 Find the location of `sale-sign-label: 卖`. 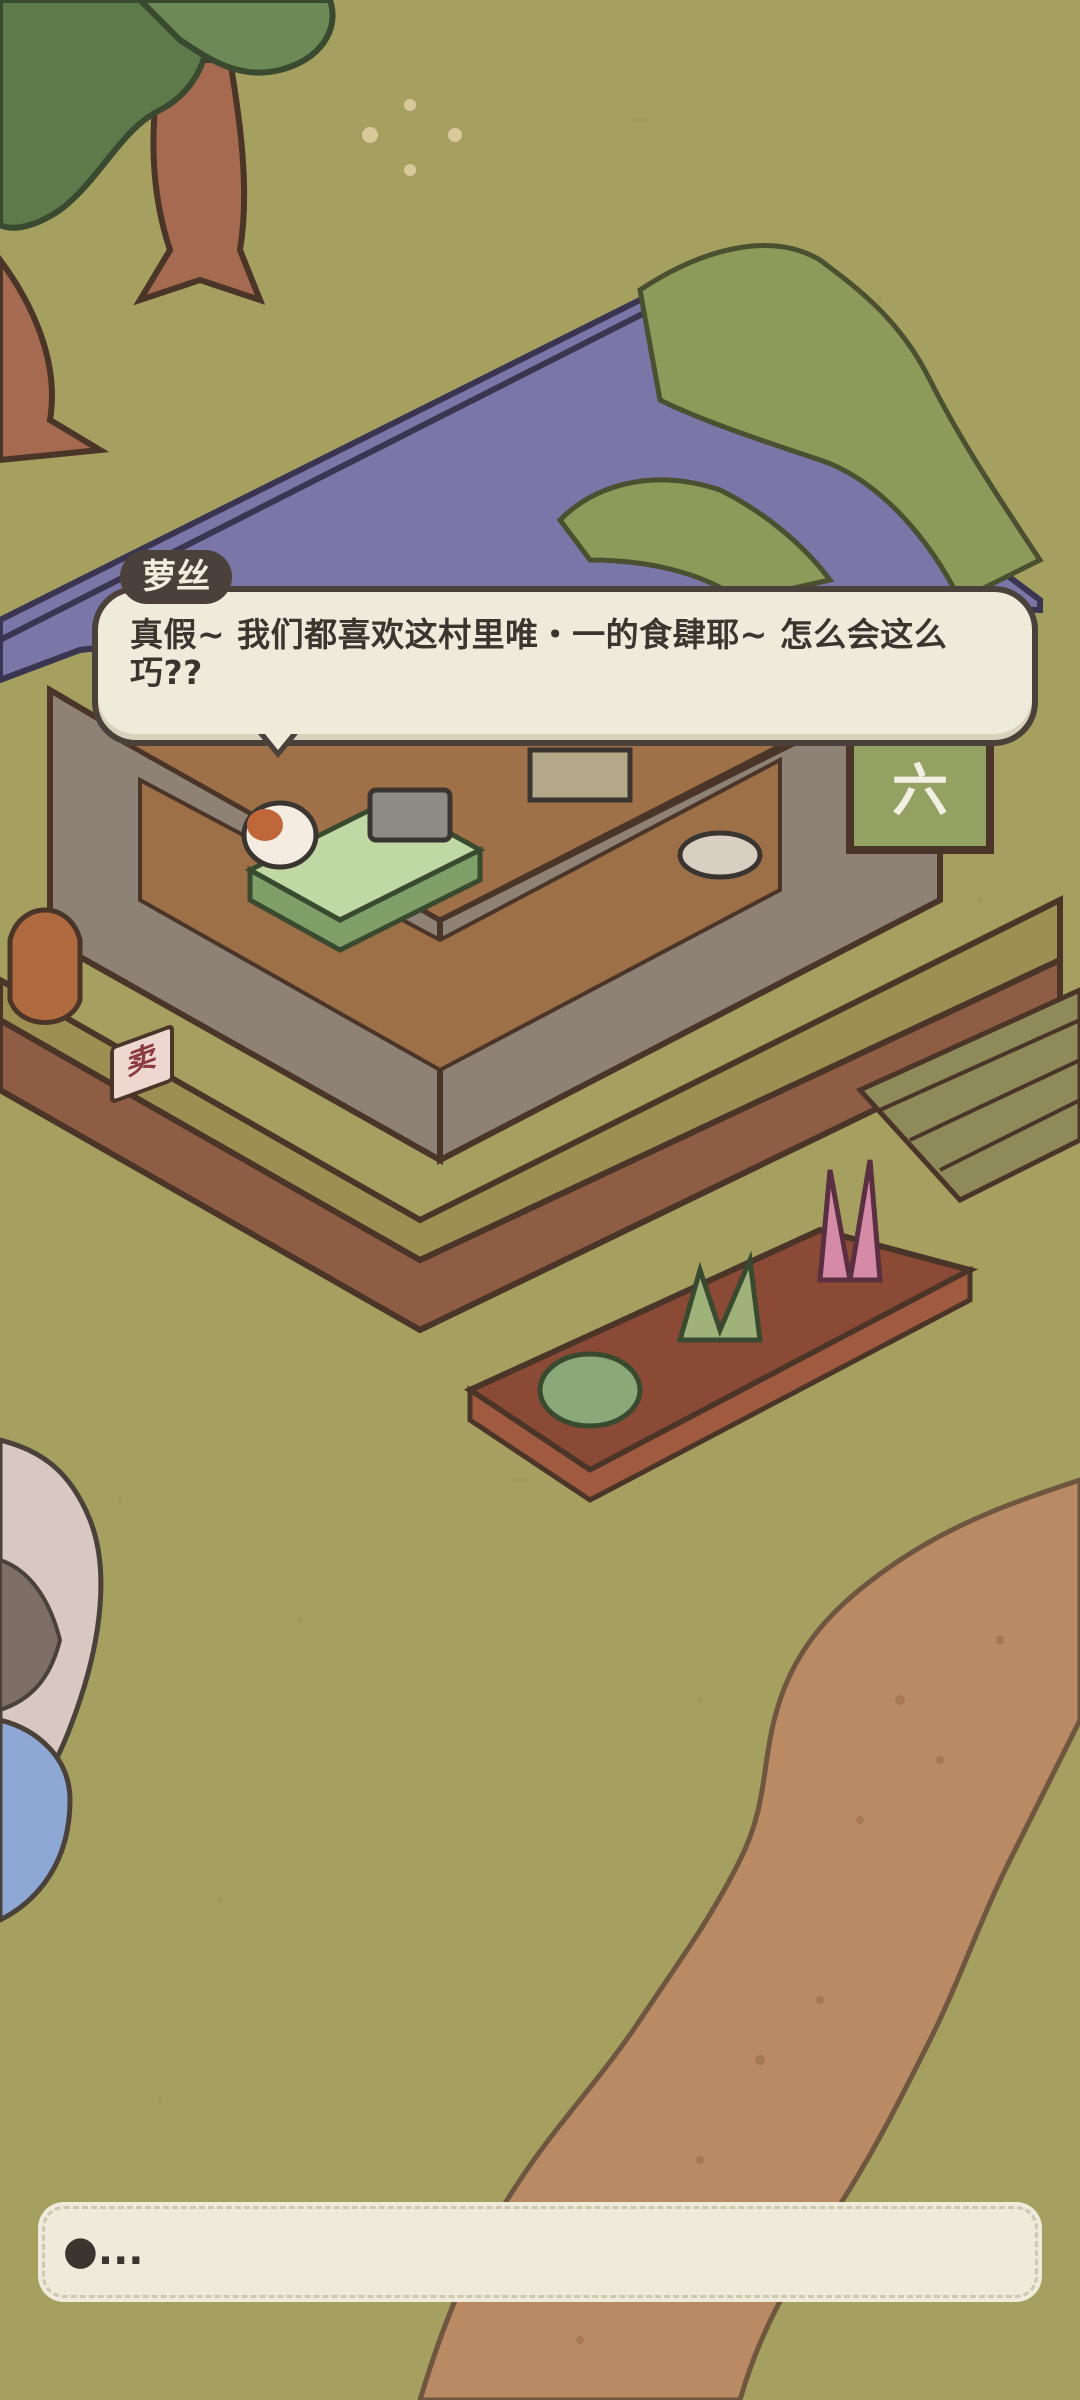

sale-sign-label: 卖 is located at coordinates (142, 1060).